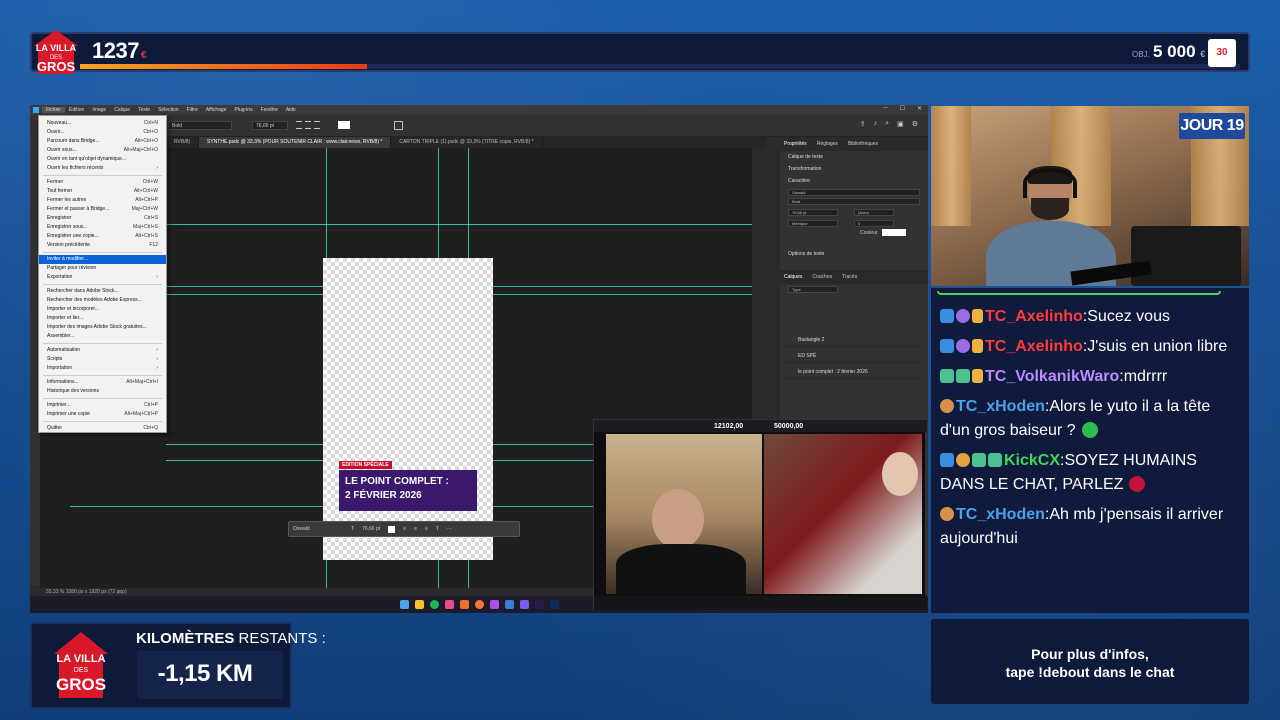 This screenshot has height=720, width=1280. I want to click on menu-texte: Texte, so click(144, 110).